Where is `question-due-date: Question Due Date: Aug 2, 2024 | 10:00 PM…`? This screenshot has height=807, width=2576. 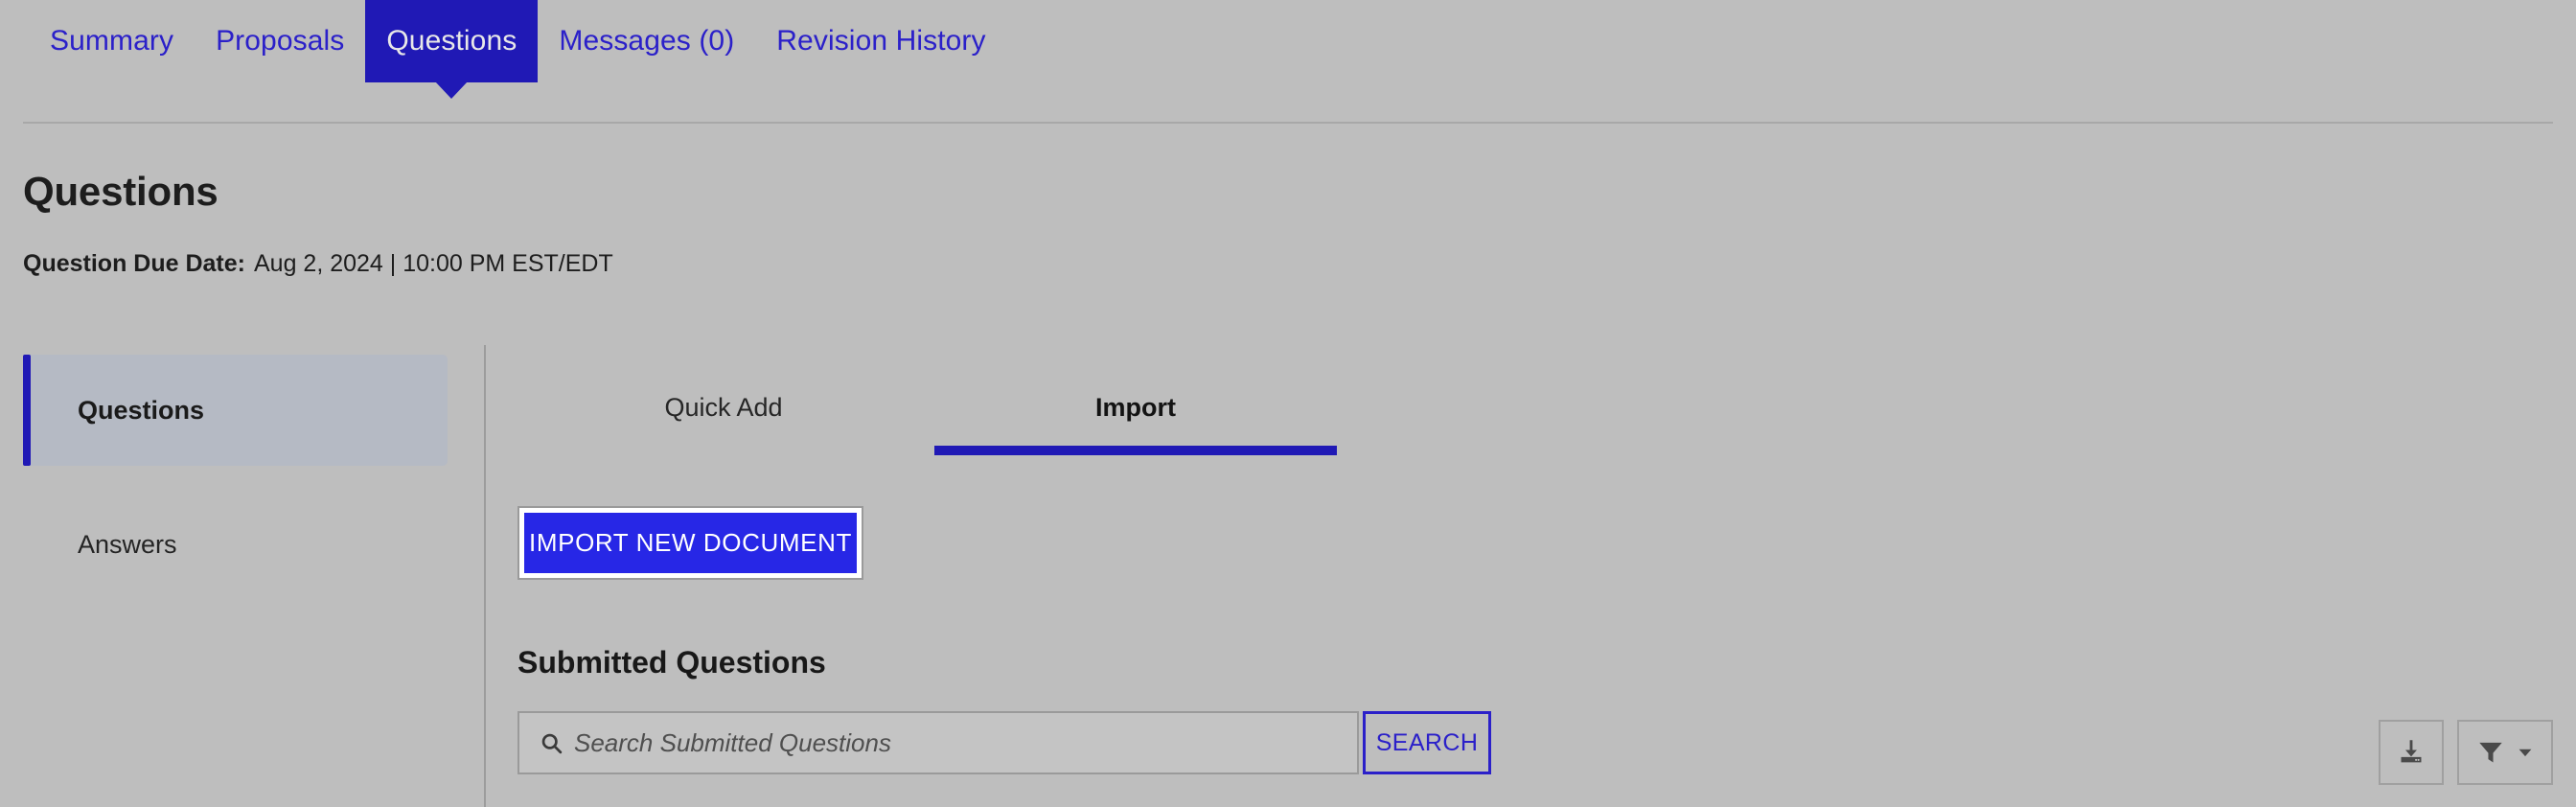
question-due-date: Question Due Date: Aug 2, 2024 | 10:00 PM… is located at coordinates (318, 264).